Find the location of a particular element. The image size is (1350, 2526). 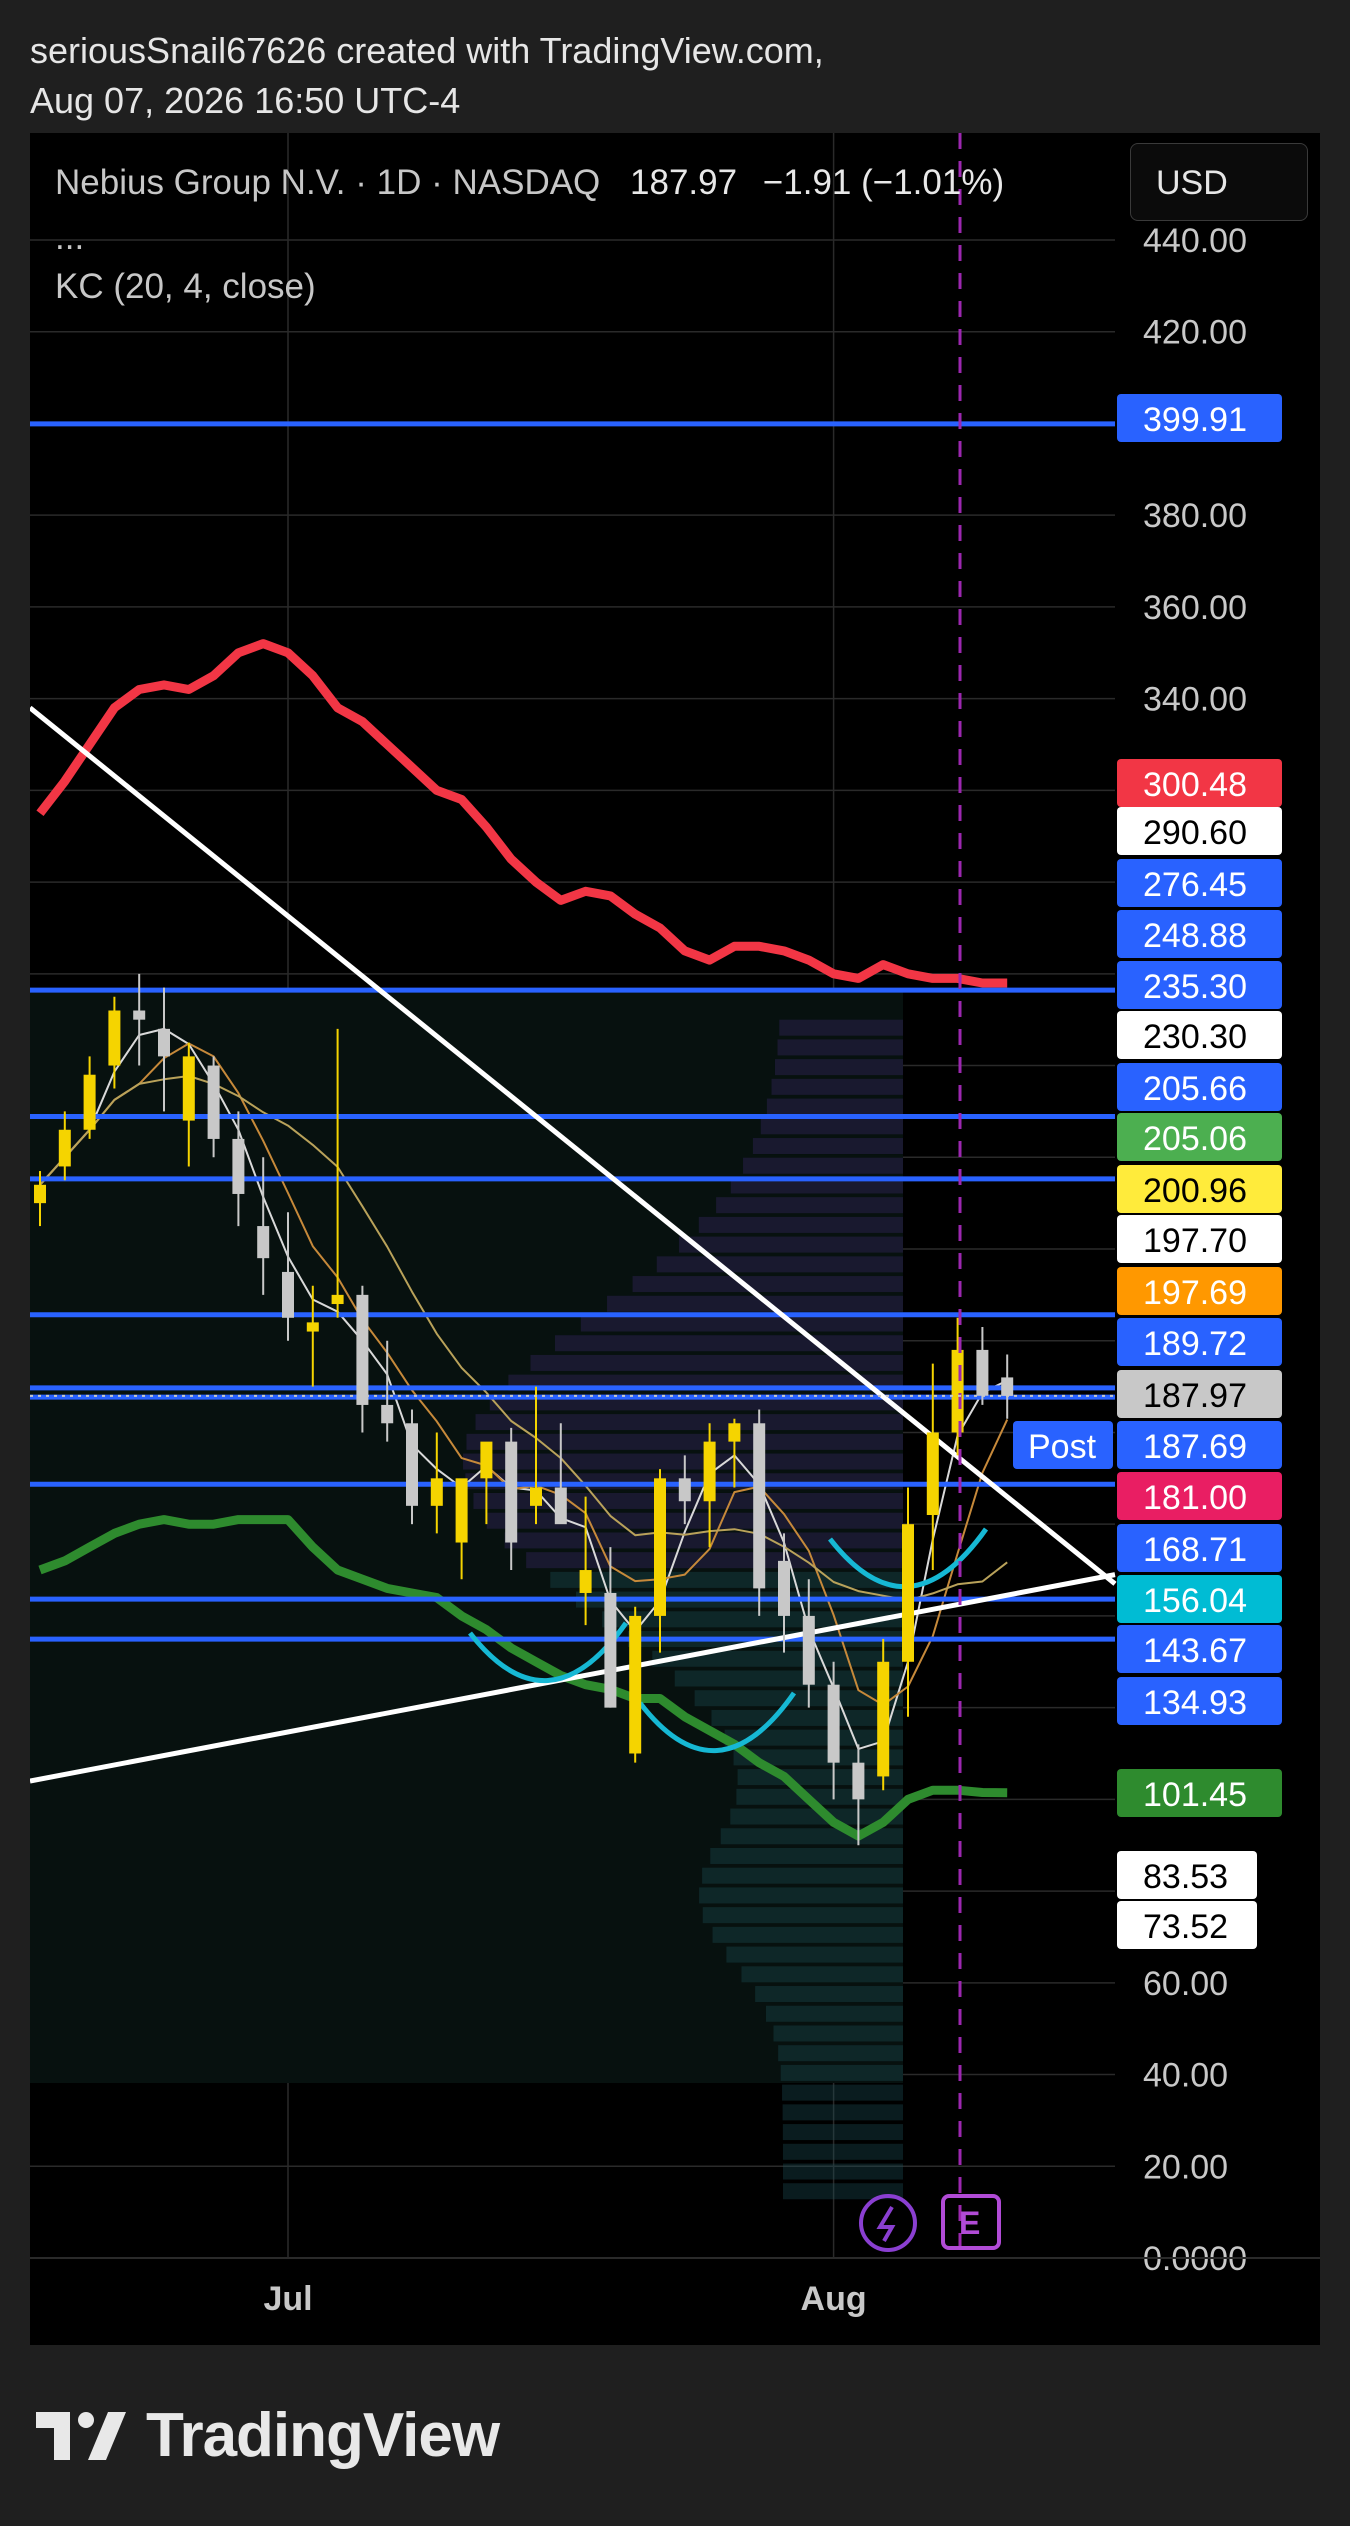

price-label-text: 197.69 is located at coordinates (1195, 1293).